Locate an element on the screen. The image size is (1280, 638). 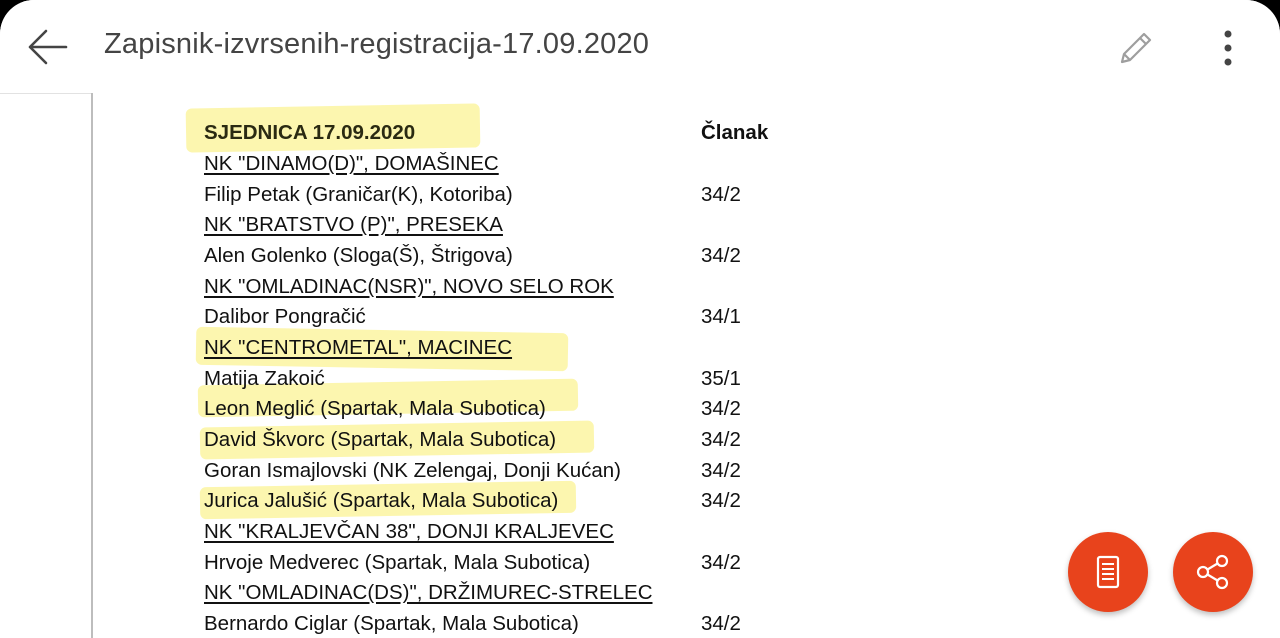
share-button is located at coordinates (1213, 572).